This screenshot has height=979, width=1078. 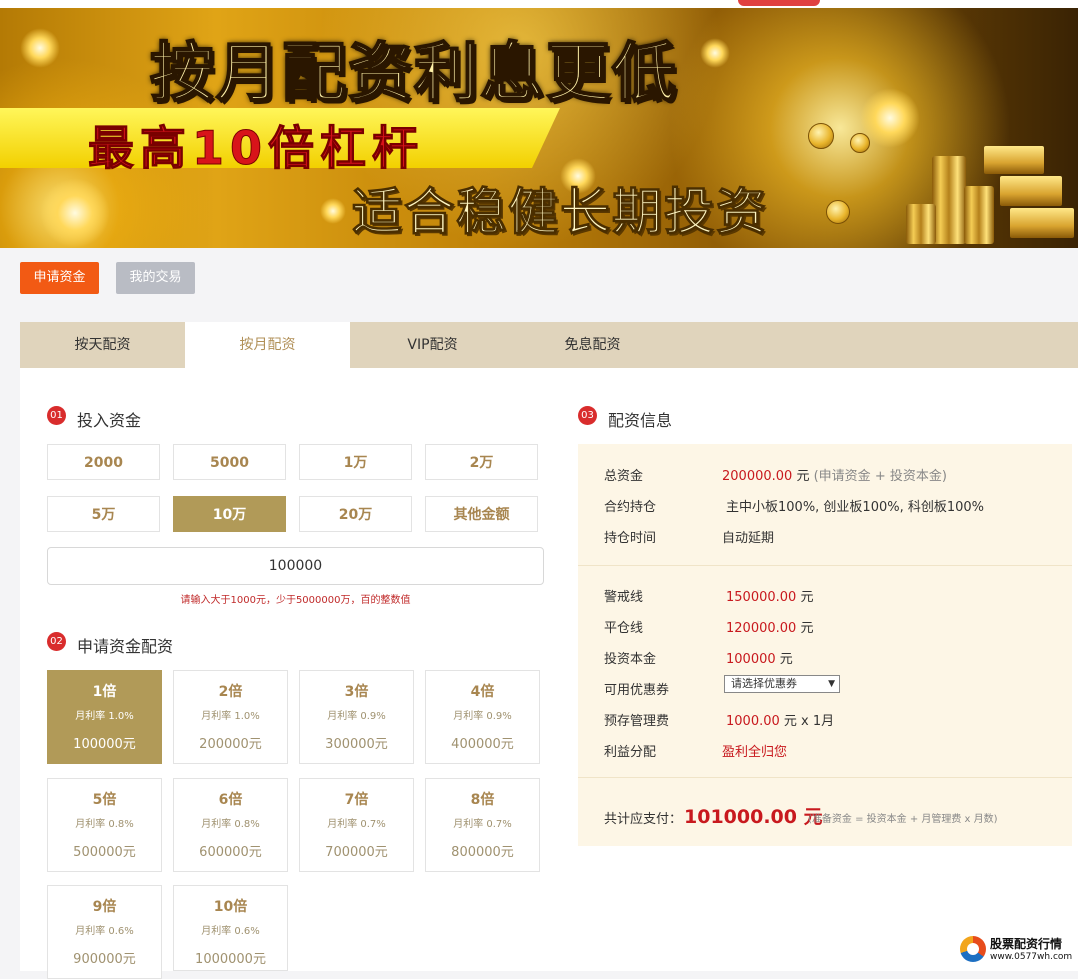 What do you see at coordinates (355, 514) in the screenshot?
I see `amount-option: 20万` at bounding box center [355, 514].